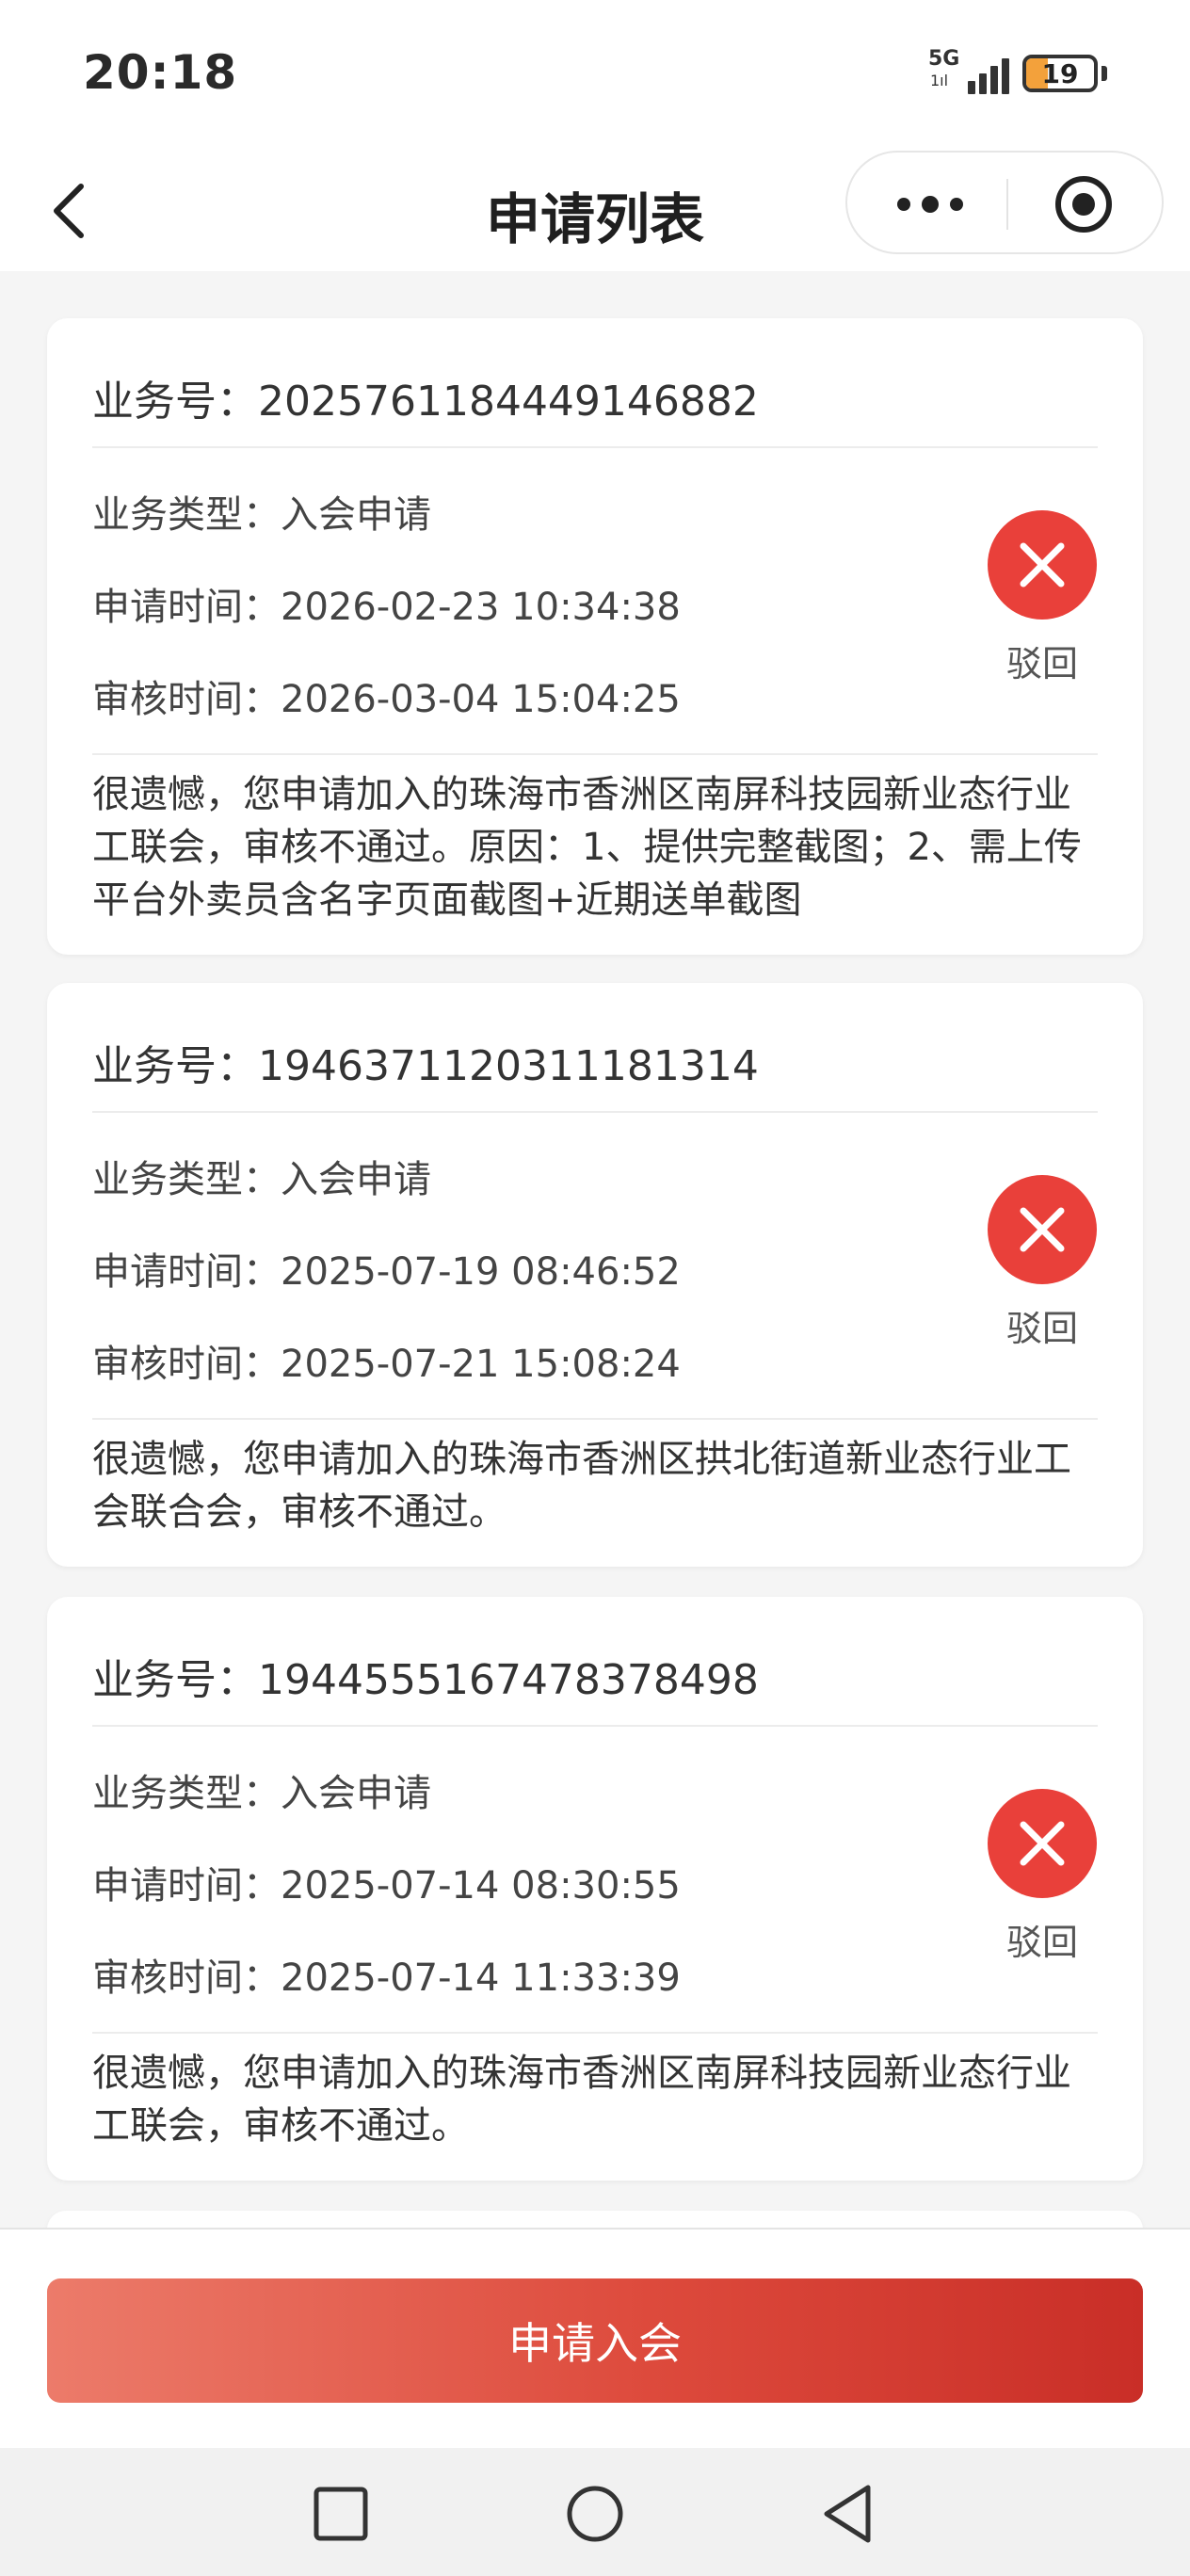 Image resolution: width=1190 pixels, height=2576 pixels. What do you see at coordinates (595, 75) in the screenshot?
I see `status-bar: 20:18 5G 1ıl 19` at bounding box center [595, 75].